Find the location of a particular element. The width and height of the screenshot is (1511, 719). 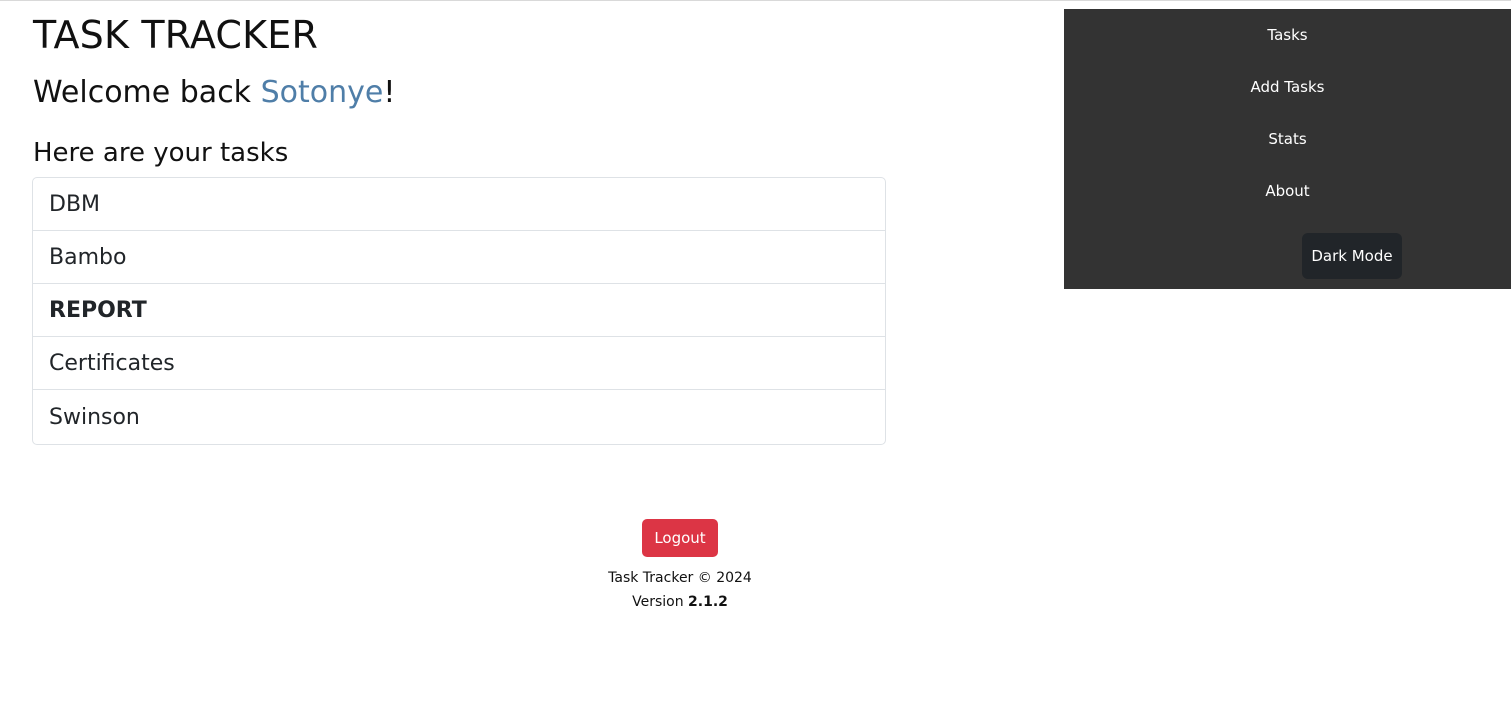

nav-menu: Tasks Add Tasks Stats About Dark Mode is located at coordinates (1287, 149).